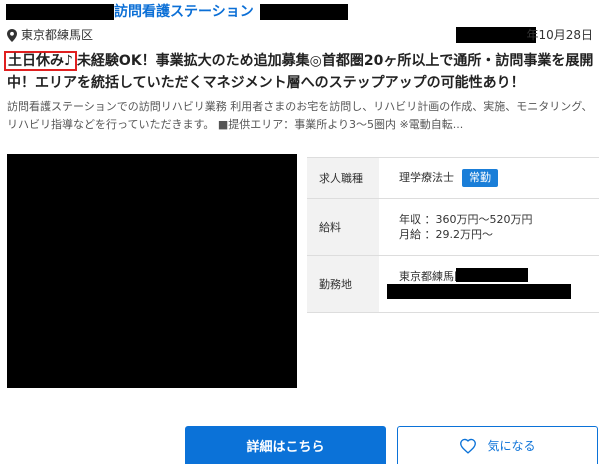  Describe the element at coordinates (304, 12) in the screenshot. I see `redacted-title-suffix` at that location.